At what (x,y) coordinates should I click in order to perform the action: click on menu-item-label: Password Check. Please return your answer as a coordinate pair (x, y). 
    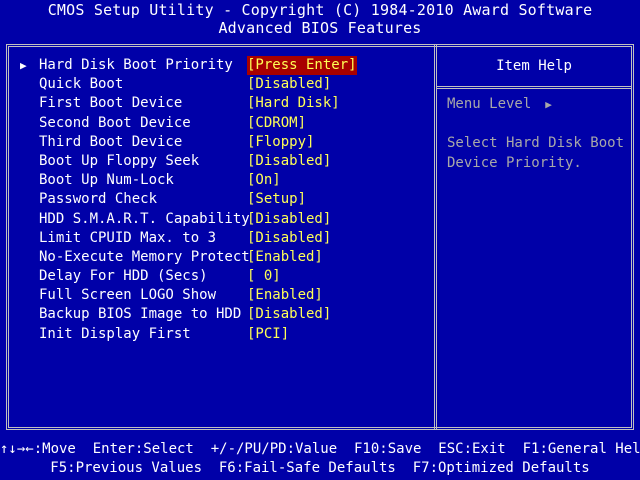
    Looking at the image, I should click on (98, 199).